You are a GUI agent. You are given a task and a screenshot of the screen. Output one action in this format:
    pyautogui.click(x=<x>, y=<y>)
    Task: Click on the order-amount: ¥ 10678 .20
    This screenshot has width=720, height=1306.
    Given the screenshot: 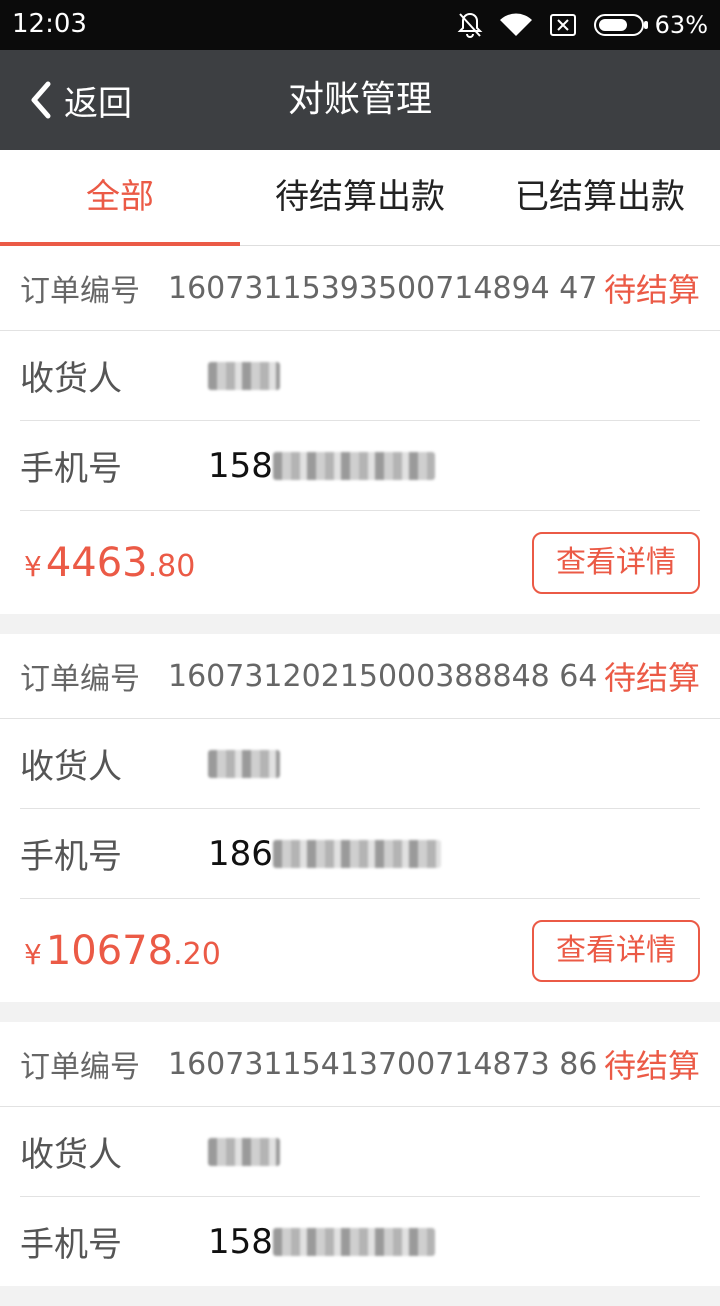 What is the action you would take?
    pyautogui.click(x=122, y=951)
    